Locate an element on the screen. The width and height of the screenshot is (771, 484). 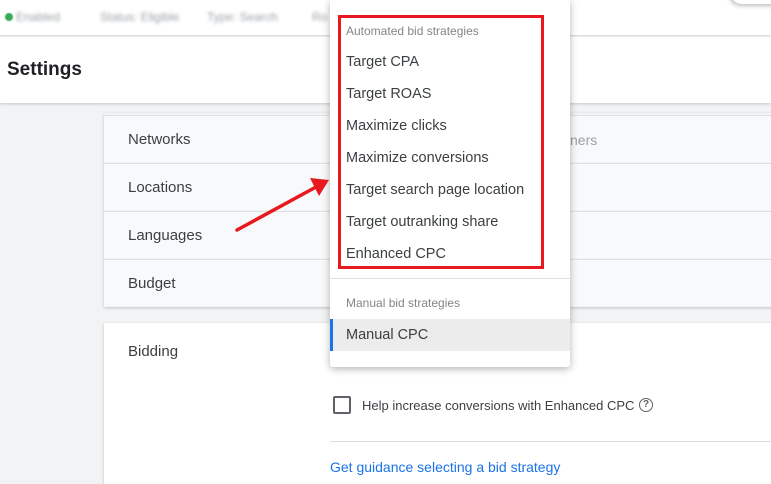
manual-group-label: Manual bid strategies is located at coordinates (403, 303).